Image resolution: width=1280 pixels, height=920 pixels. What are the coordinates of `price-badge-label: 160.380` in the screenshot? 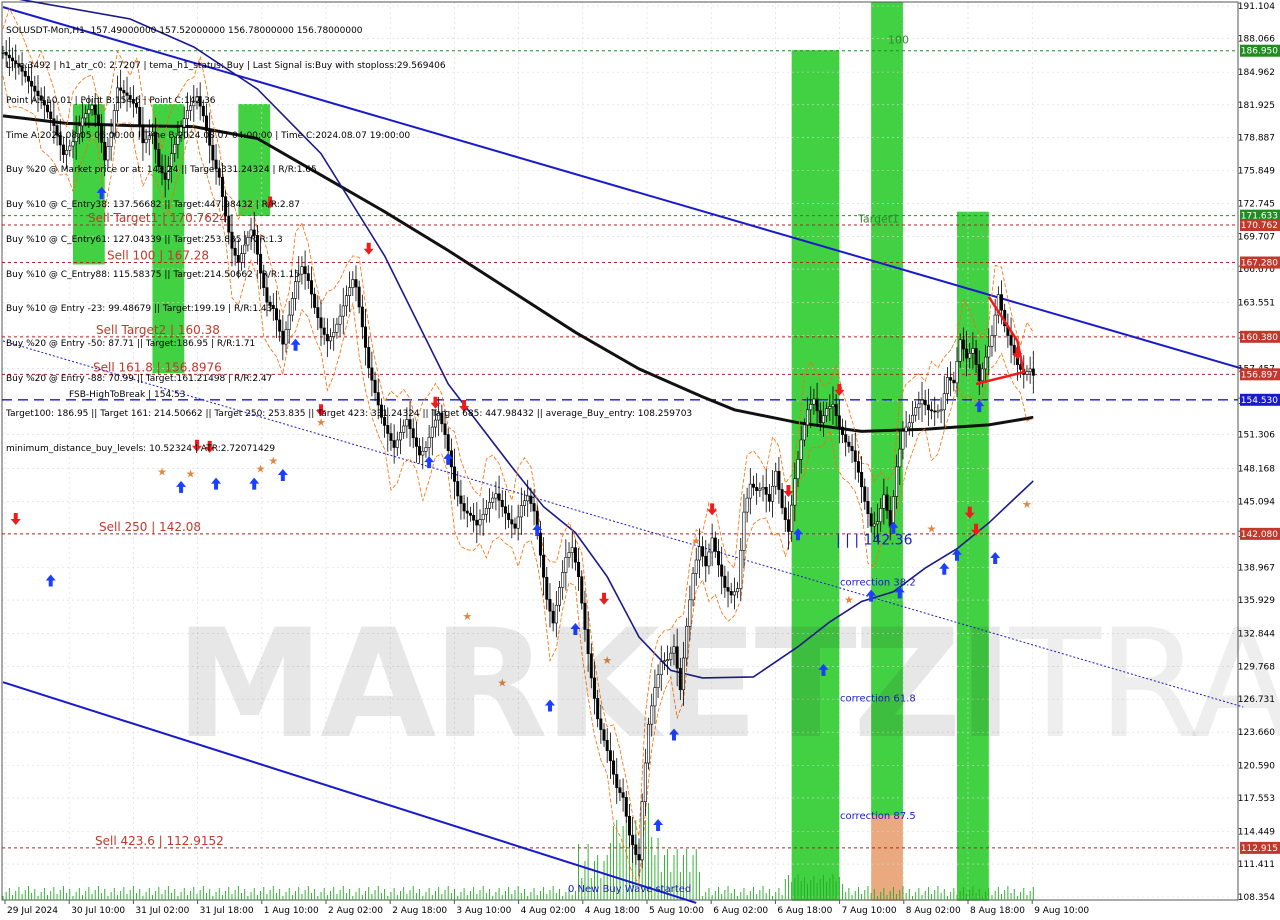 It's located at (1259, 338).